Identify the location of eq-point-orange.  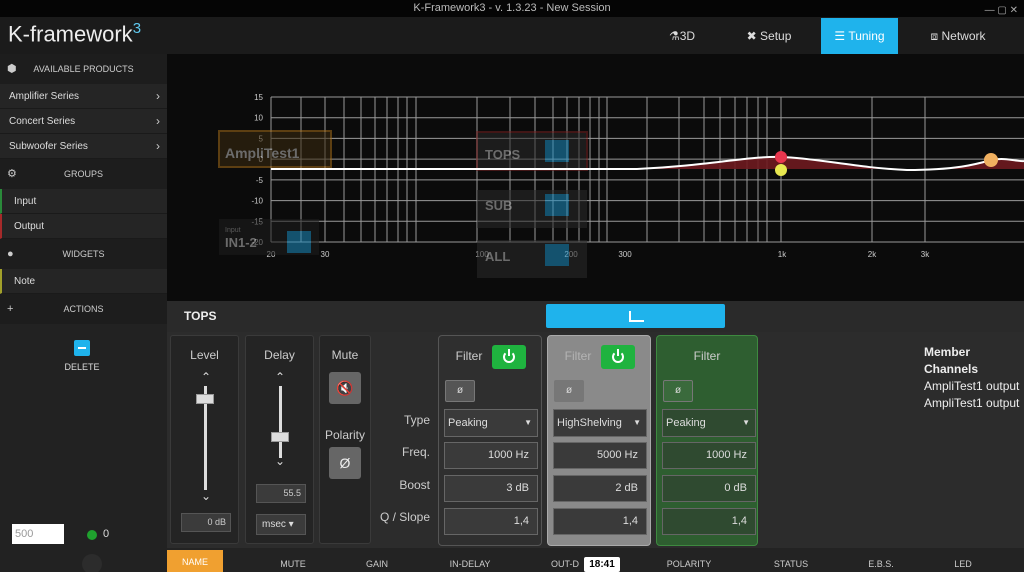
(991, 160).